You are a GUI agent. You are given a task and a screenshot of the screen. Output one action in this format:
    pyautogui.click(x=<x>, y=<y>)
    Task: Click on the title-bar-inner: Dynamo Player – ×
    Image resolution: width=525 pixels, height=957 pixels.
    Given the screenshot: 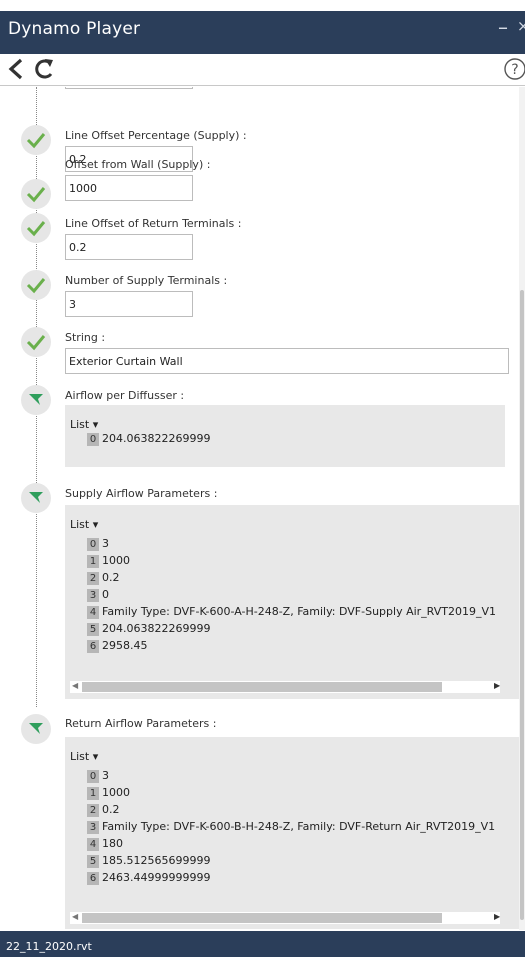 What is the action you would take?
    pyautogui.click(x=262, y=32)
    